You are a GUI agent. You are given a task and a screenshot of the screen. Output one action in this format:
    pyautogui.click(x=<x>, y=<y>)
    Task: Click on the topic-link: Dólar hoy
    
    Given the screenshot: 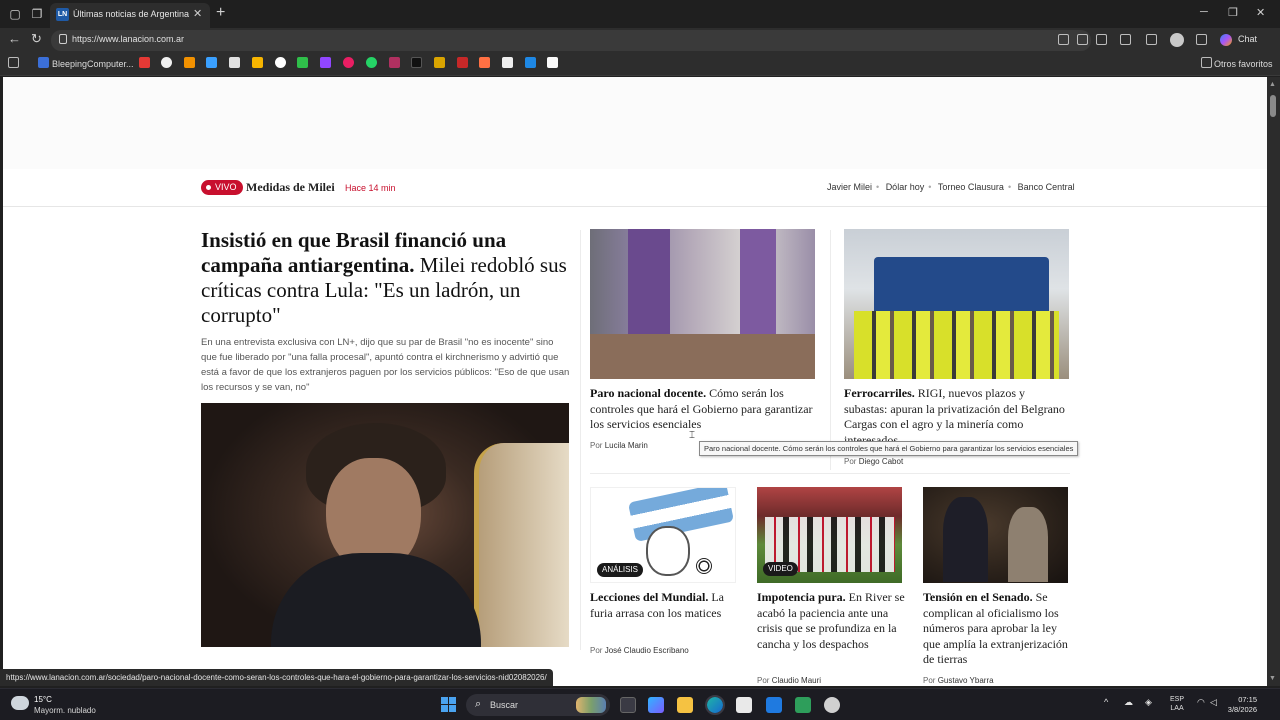 What is the action you would take?
    pyautogui.click(x=905, y=187)
    